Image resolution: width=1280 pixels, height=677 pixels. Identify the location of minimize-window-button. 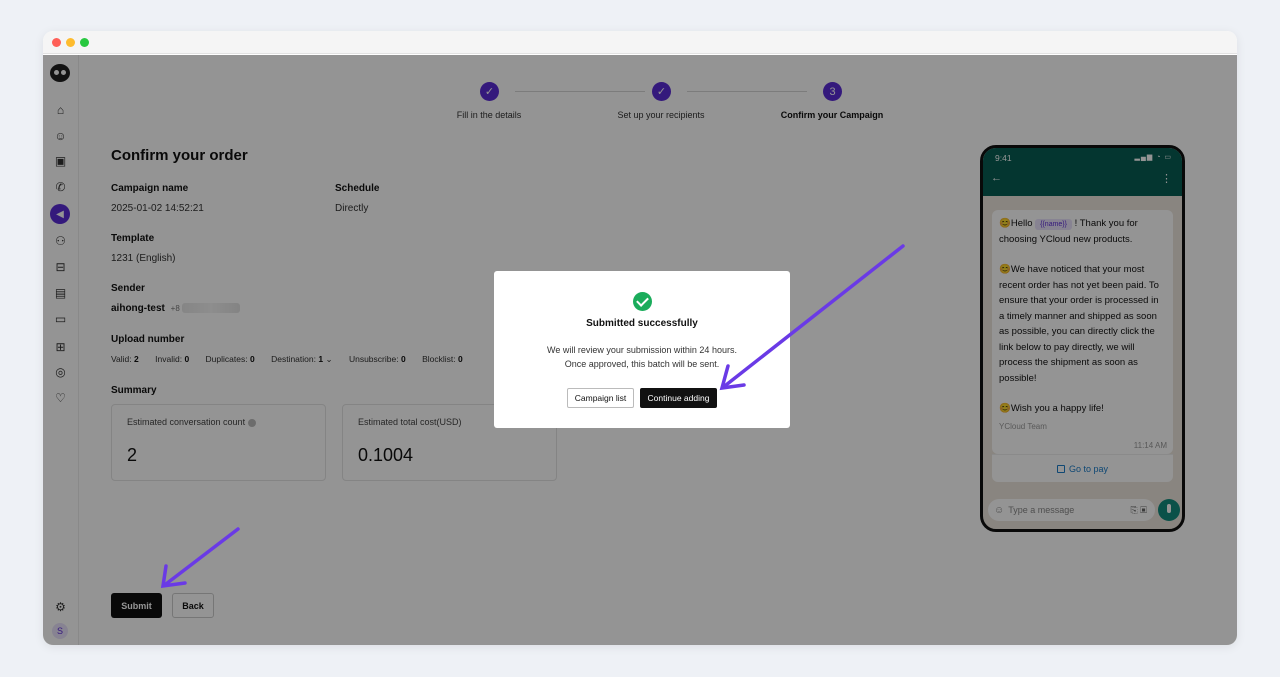
(70, 42).